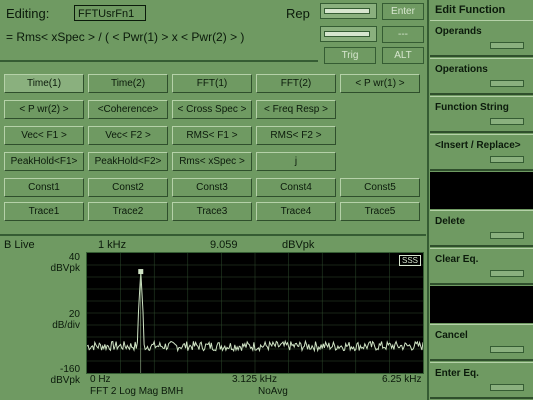 The image size is (533, 400). What do you see at coordinates (478, 145) in the screenshot?
I see `softkey-label: <Insert / Replace>` at bounding box center [478, 145].